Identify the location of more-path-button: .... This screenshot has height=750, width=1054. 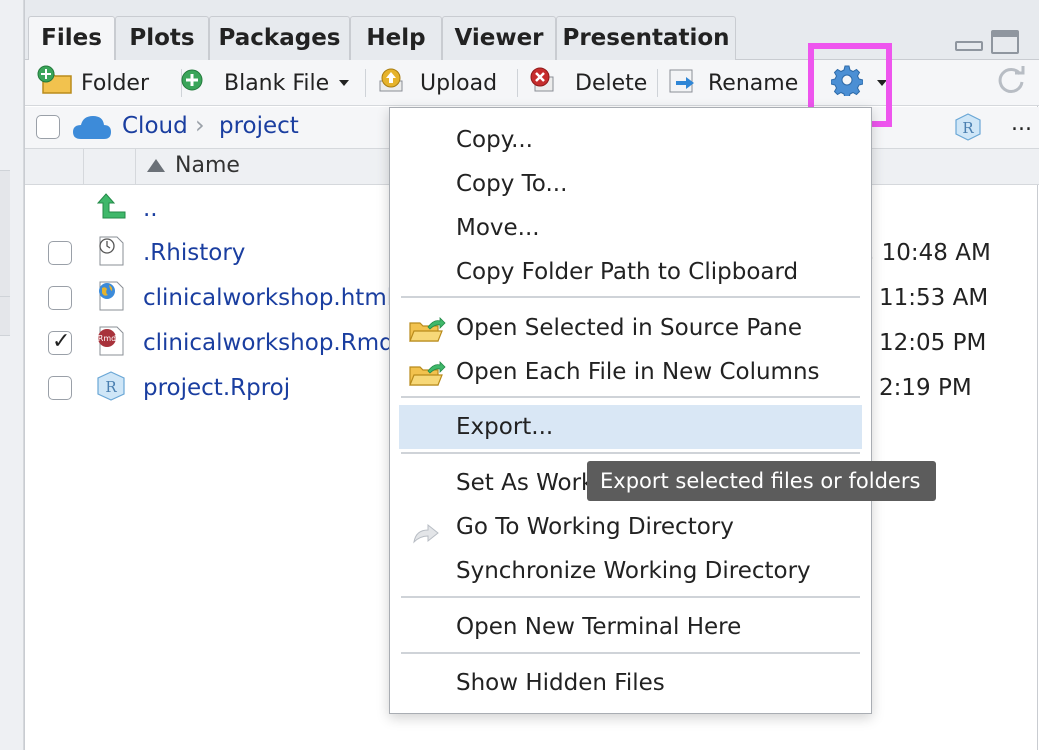
(1021, 123).